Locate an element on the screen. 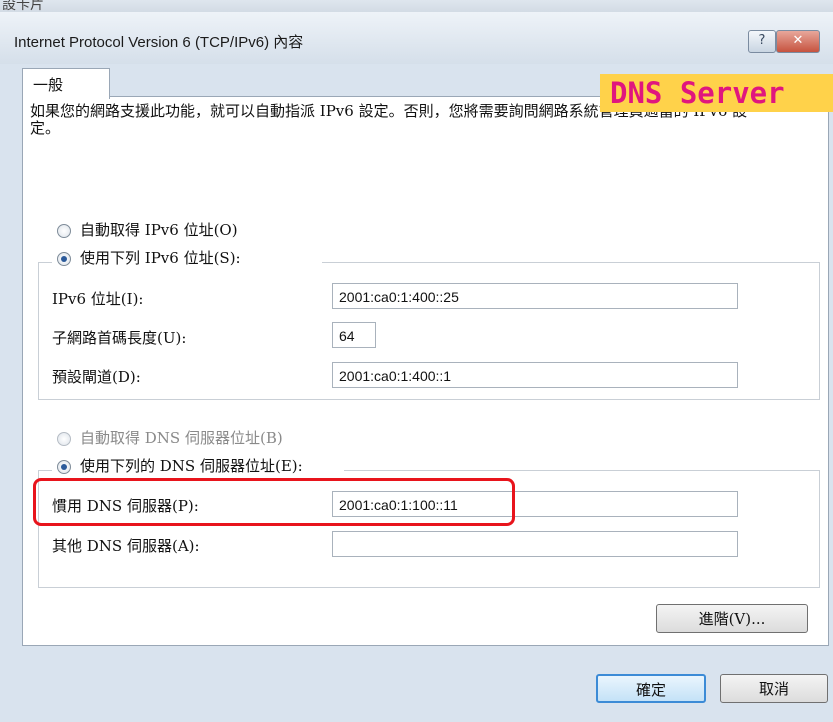 The height and width of the screenshot is (722, 833). ipv6-auto-radio is located at coordinates (64, 231).